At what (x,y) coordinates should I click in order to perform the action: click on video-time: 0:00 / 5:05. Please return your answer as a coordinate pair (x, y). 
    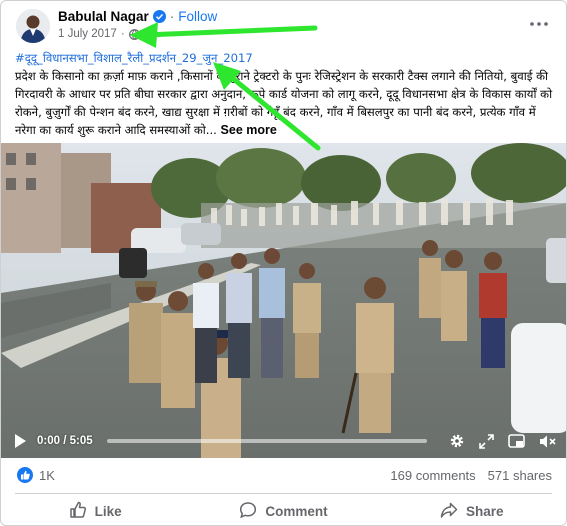
    Looking at the image, I should click on (65, 441).